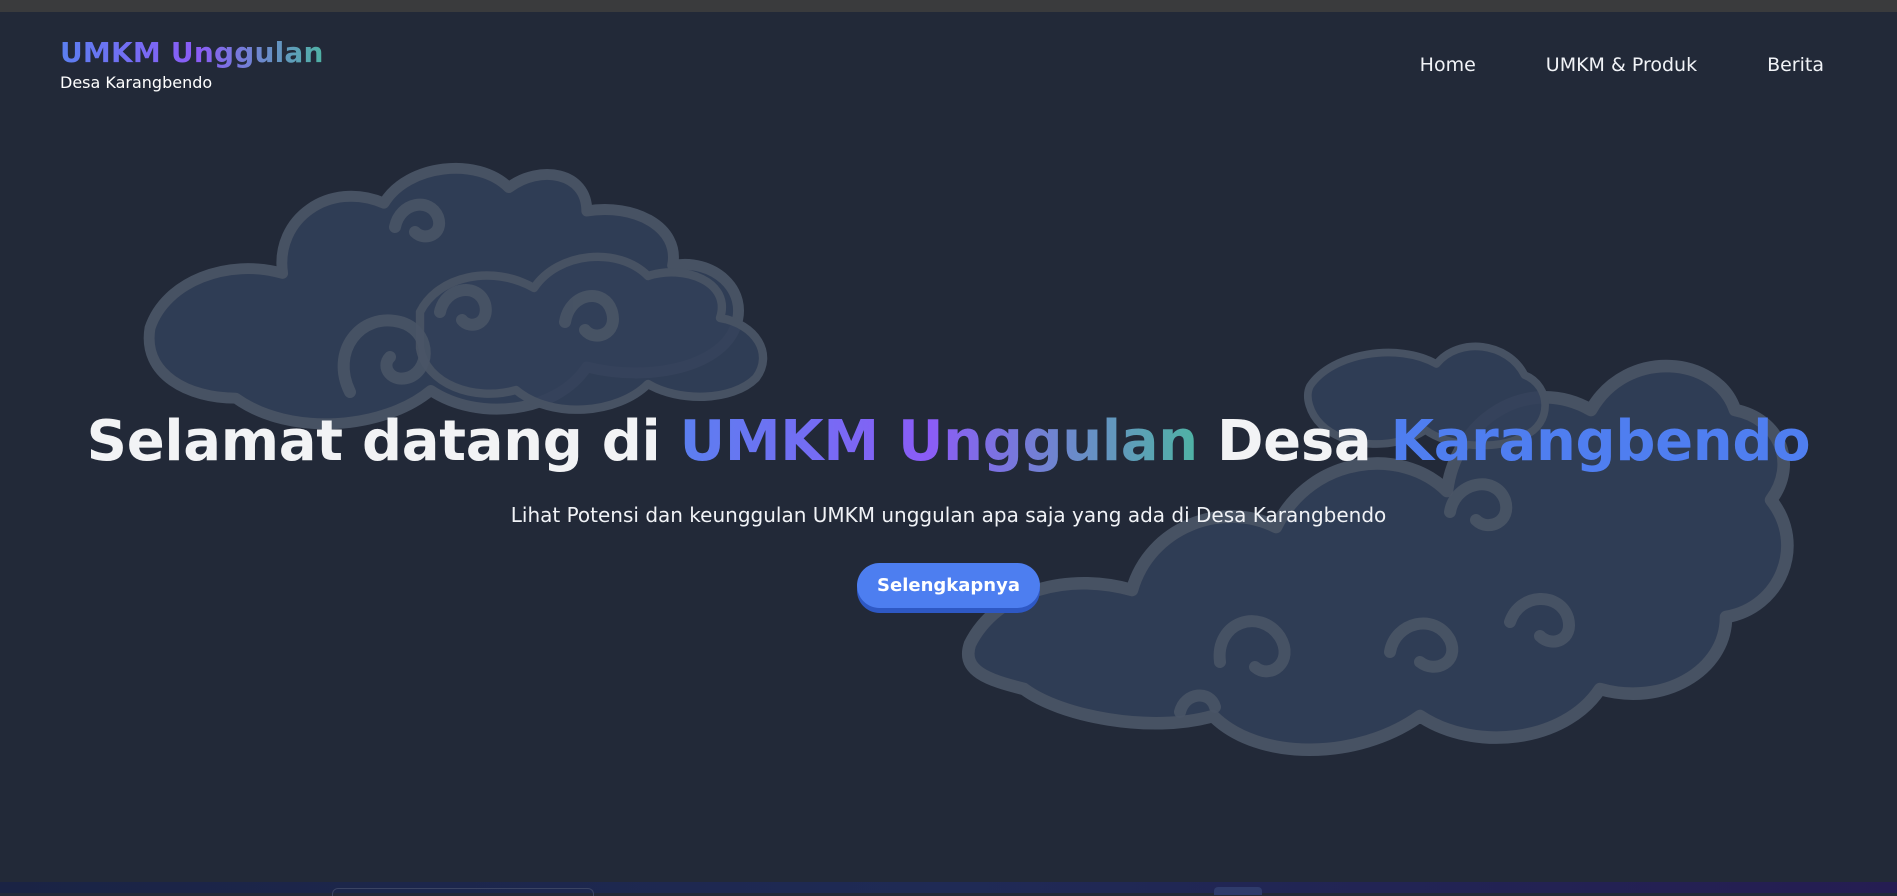 The height and width of the screenshot is (896, 1897). I want to click on brand: UMKM Unggulan Desa Karangbendo, so click(192, 65).